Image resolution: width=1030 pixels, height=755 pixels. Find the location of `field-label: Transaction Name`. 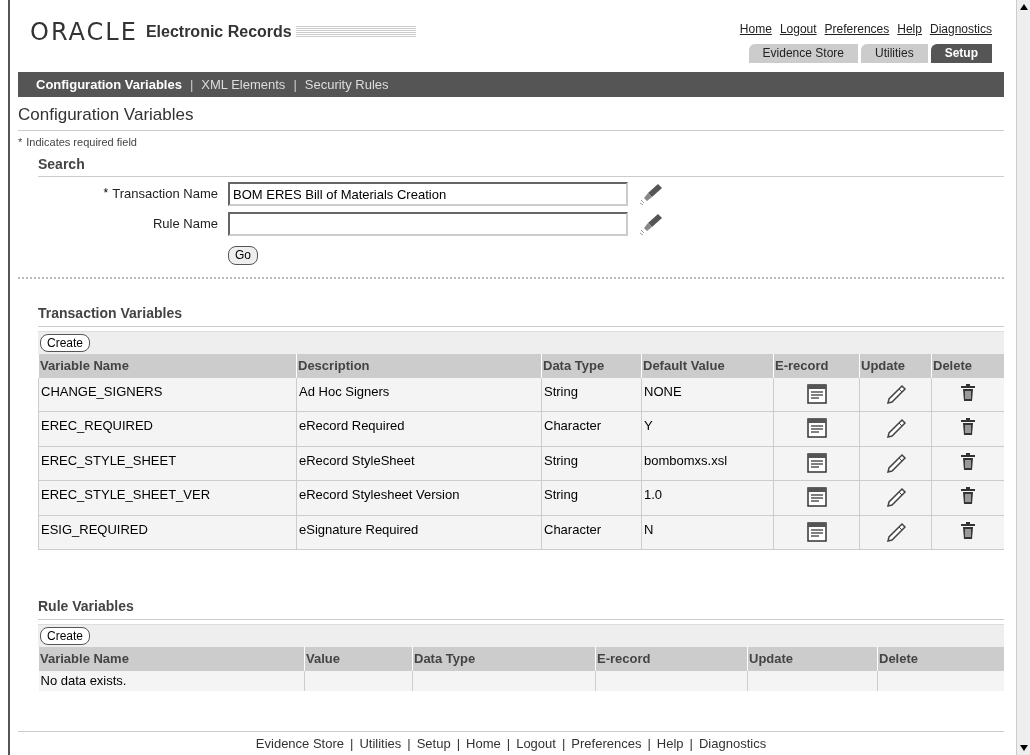

field-label: Transaction Name is located at coordinates (165, 194).